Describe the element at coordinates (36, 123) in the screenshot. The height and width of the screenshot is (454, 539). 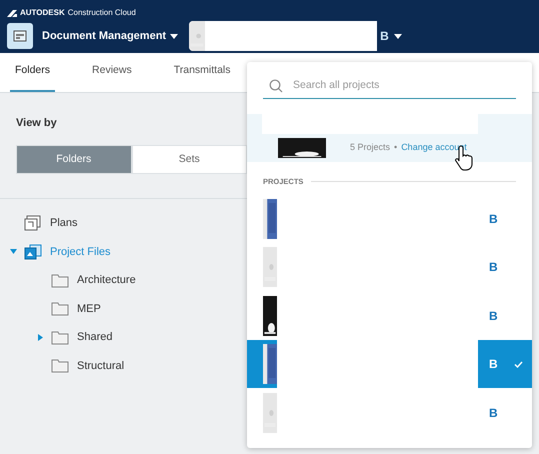
I see `view-by-label: View by` at that location.